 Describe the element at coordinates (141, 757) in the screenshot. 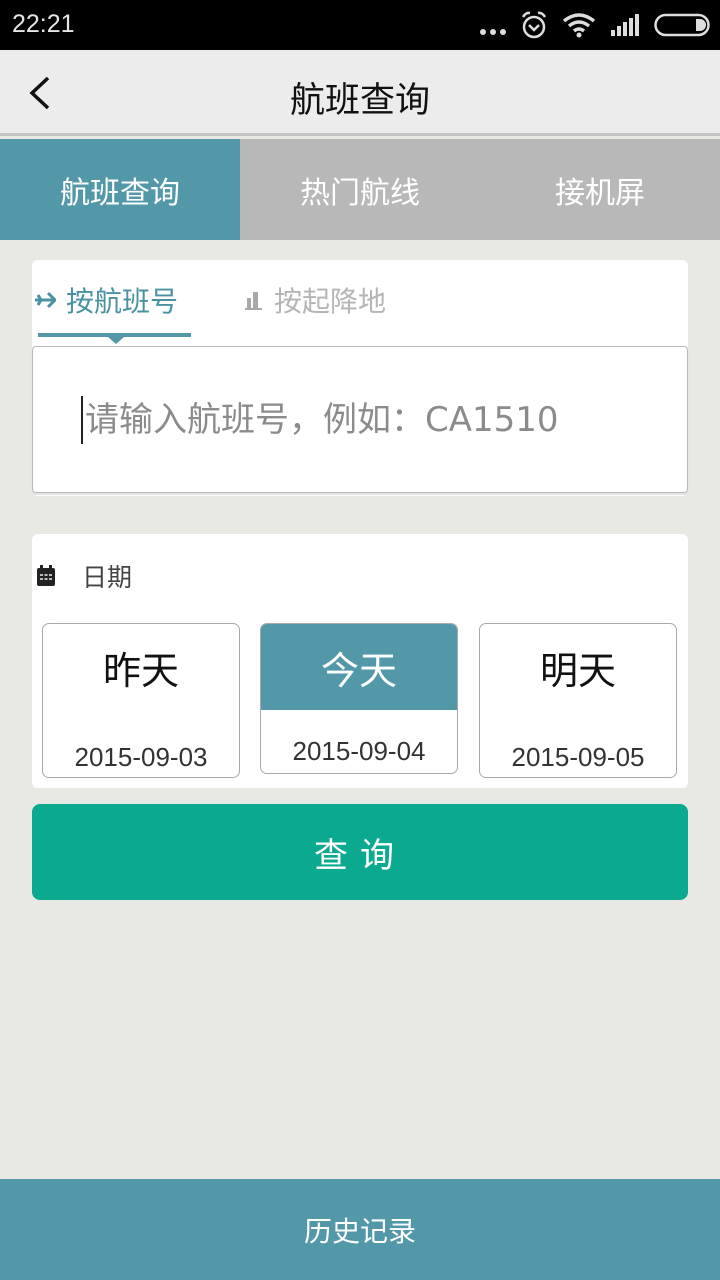

I see `day-date: 2015-09-03` at that location.